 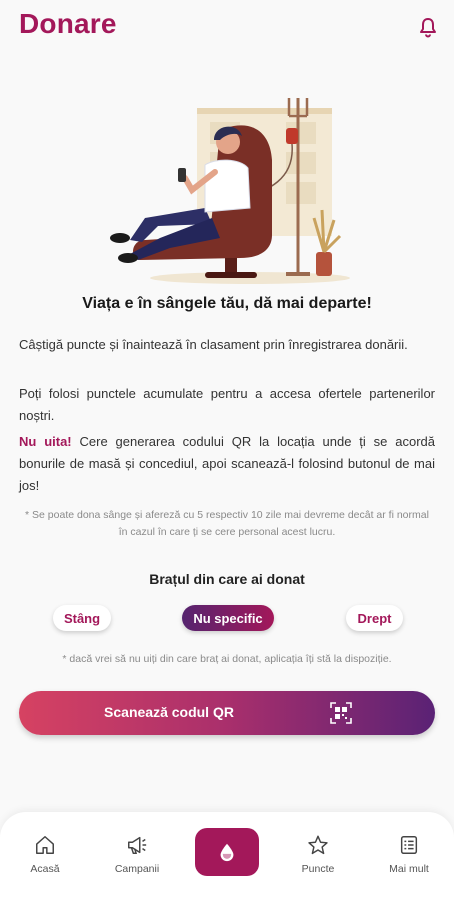 I want to click on blood-drop-icon, so click(x=227, y=852).